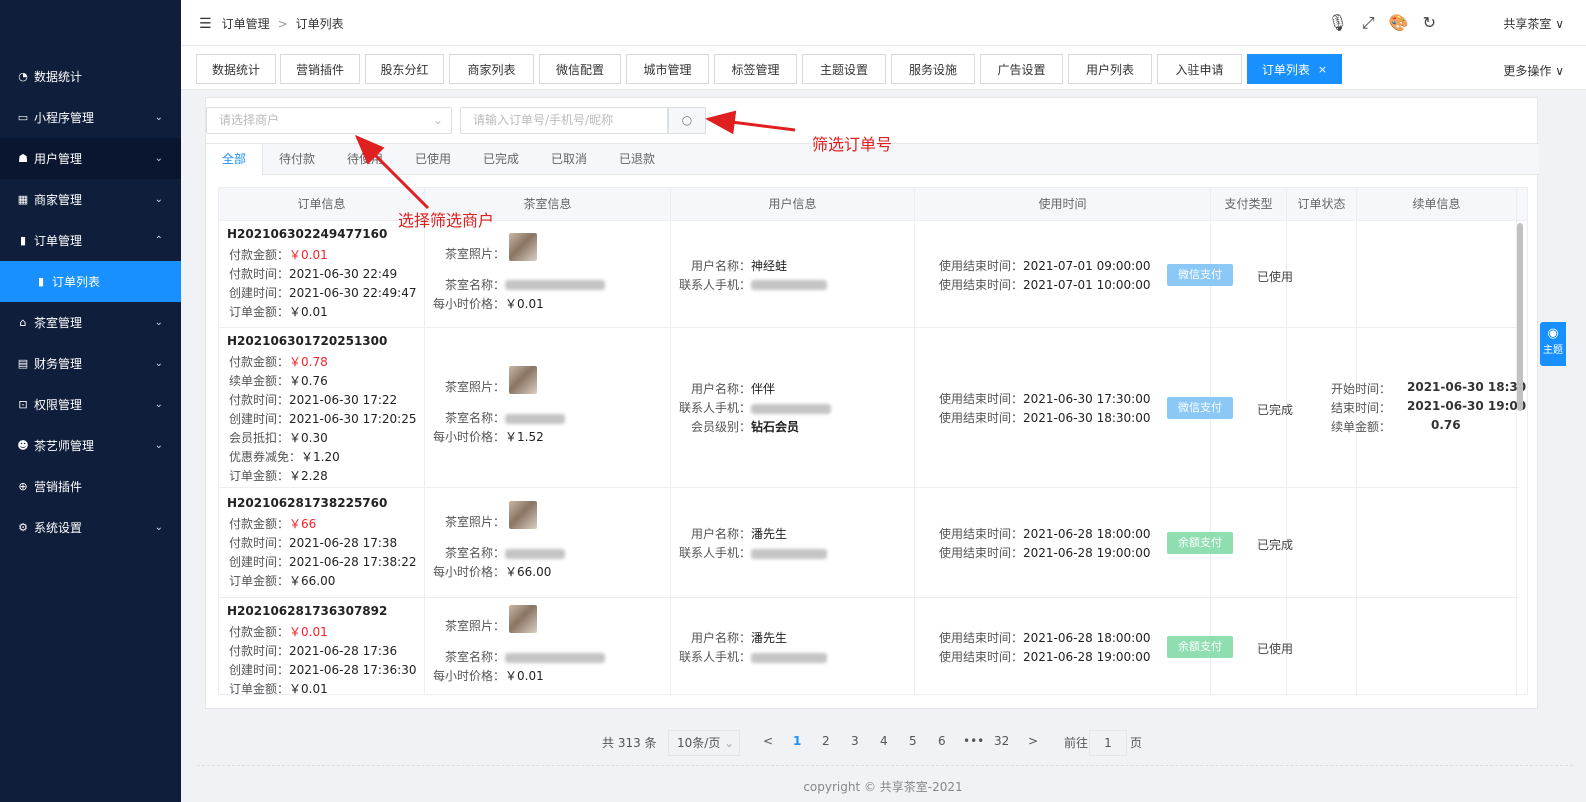 The image size is (1586, 802). I want to click on order-field-value: ￥0.76, so click(308, 381).